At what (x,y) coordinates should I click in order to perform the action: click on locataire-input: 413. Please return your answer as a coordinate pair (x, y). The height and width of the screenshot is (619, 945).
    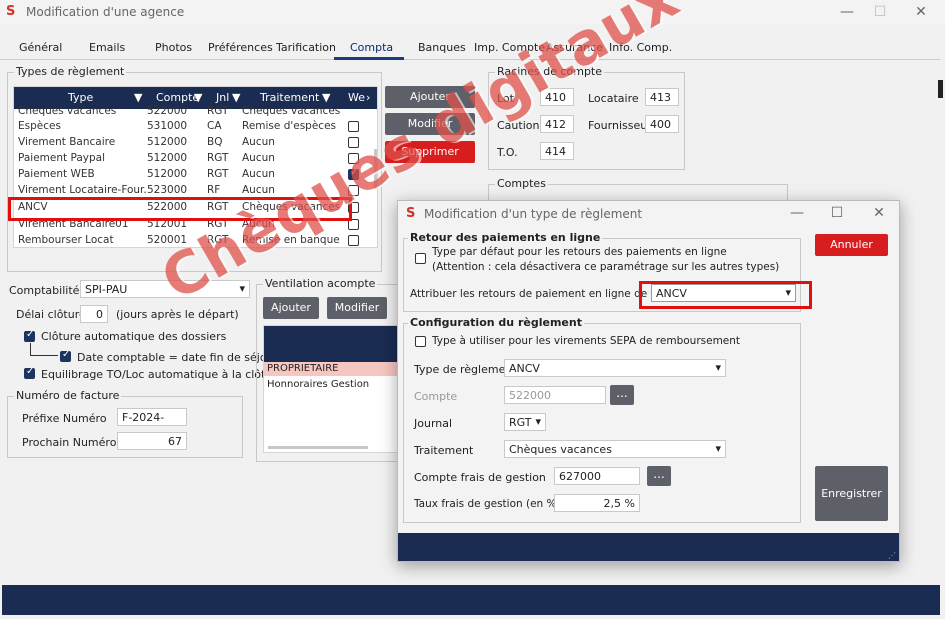
    Looking at the image, I should click on (662, 97).